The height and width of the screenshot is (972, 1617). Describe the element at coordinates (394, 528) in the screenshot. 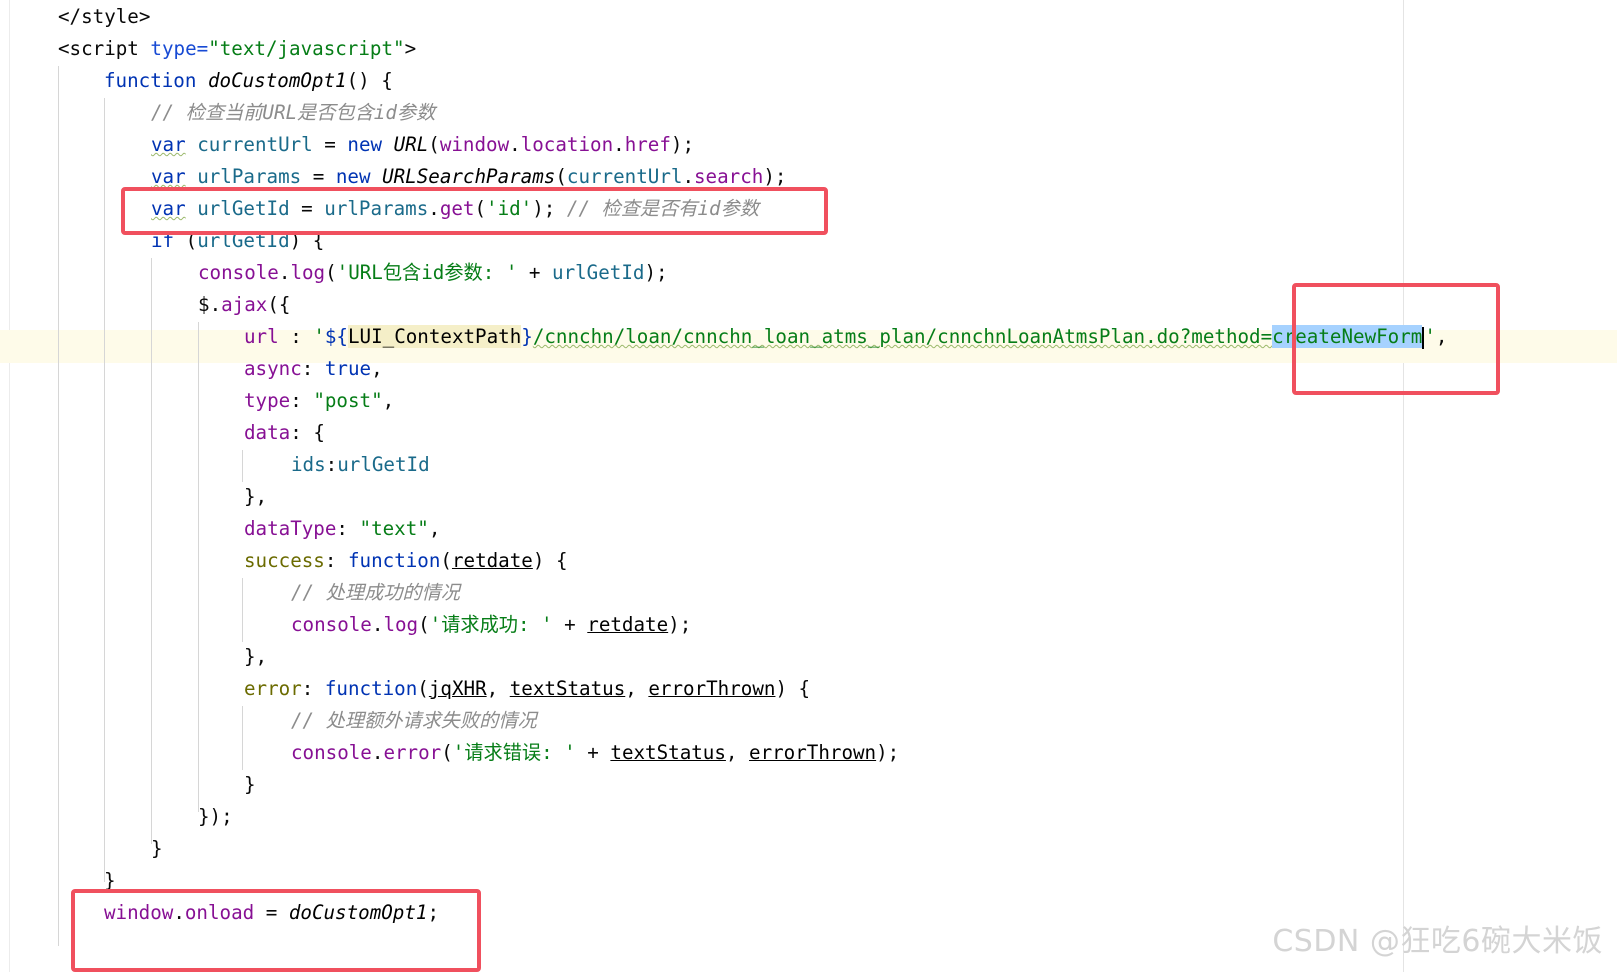

I see `code-token: "text"` at that location.